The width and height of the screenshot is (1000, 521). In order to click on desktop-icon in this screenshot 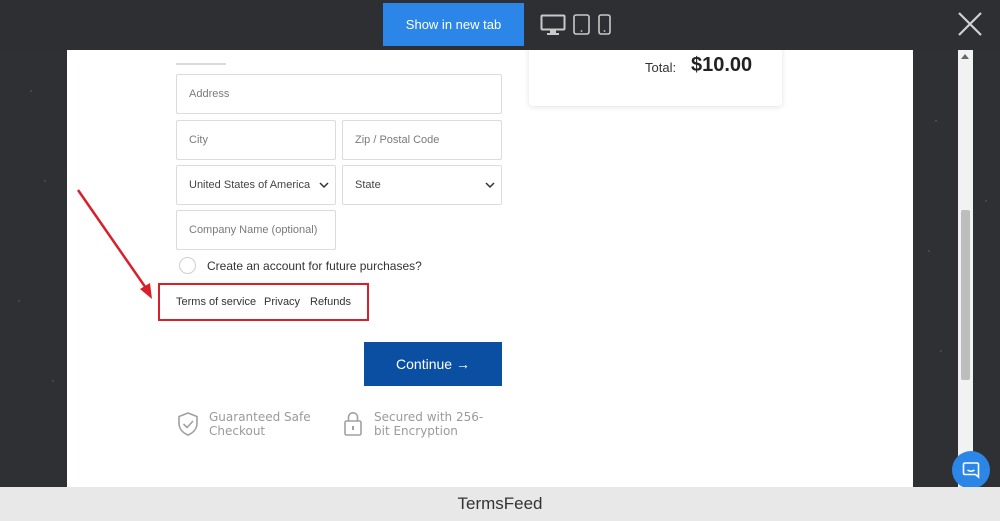, I will do `click(553, 25)`.